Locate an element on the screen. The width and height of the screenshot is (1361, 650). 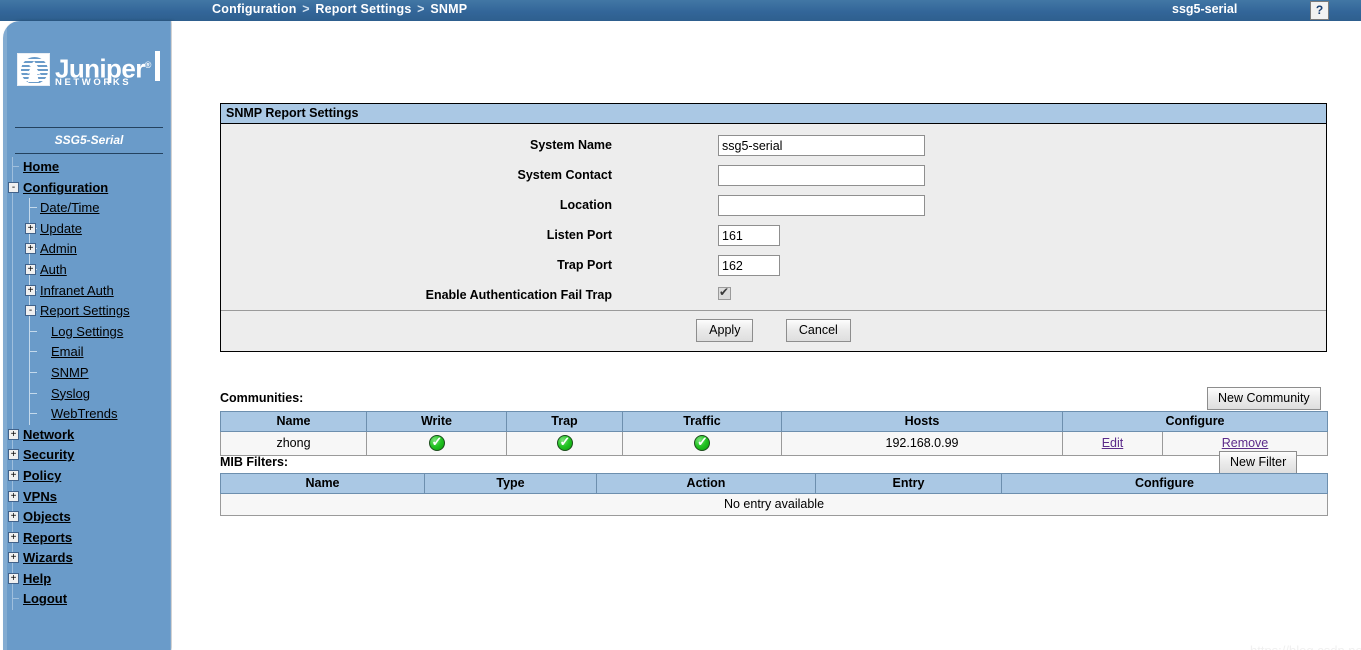
community-write-cell is located at coordinates (436, 443).